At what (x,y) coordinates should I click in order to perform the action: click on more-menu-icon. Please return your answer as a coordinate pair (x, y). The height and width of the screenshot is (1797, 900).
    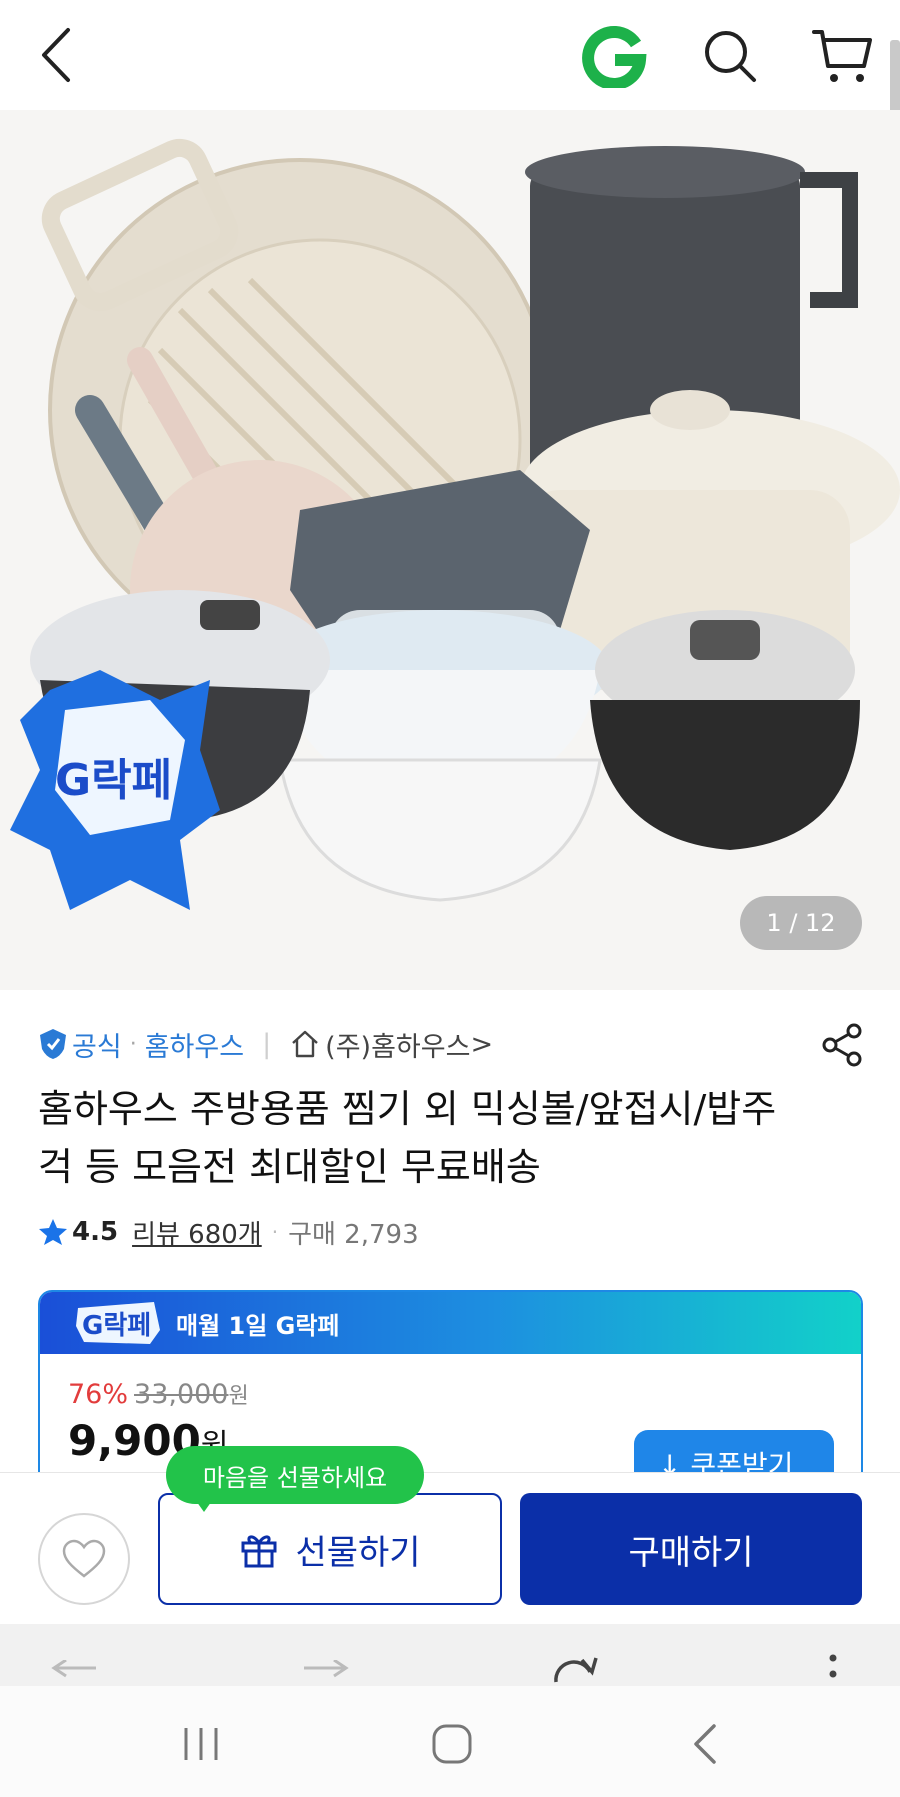
    Looking at the image, I should click on (833, 1669).